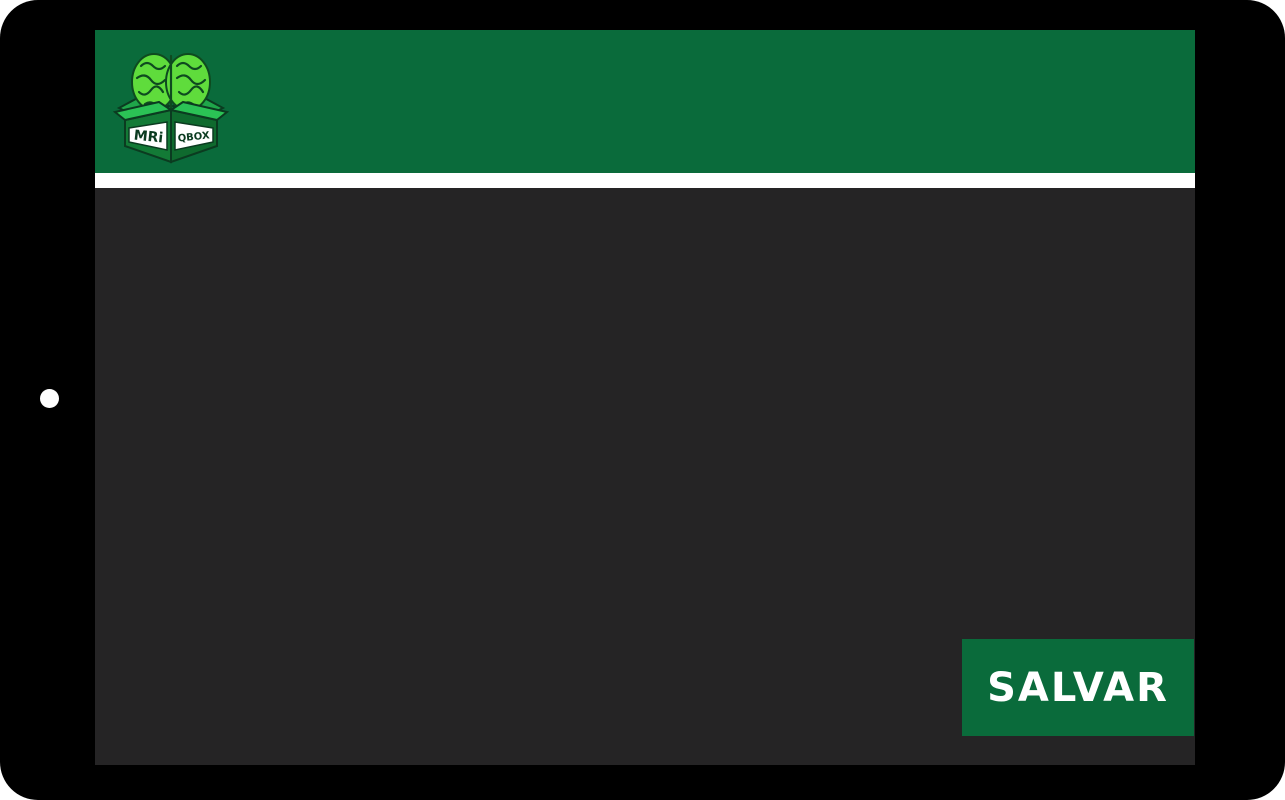 This screenshot has width=1285, height=800. What do you see at coordinates (1, 108) in the screenshot?
I see `tablet-side-button` at bounding box center [1, 108].